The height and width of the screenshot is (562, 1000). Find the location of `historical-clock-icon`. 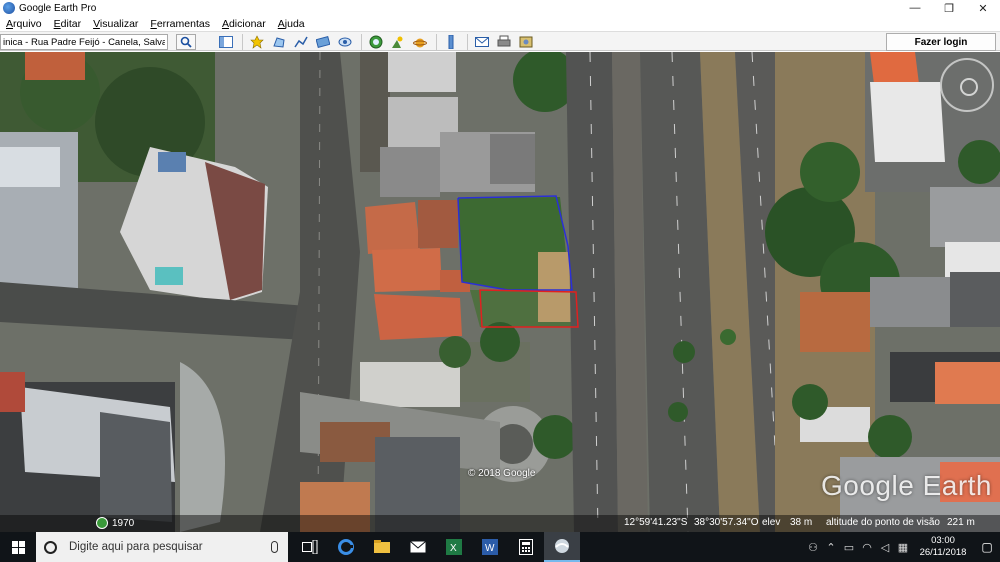

historical-clock-icon is located at coordinates (102, 523).